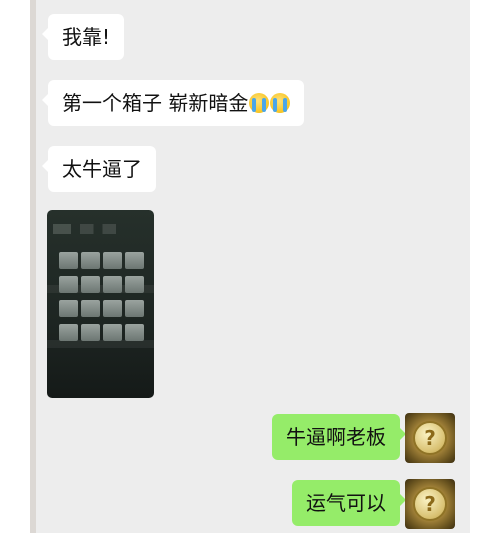 The height and width of the screenshot is (533, 500). What do you see at coordinates (102, 169) in the screenshot?
I see `message-text: 太牛逼了` at bounding box center [102, 169].